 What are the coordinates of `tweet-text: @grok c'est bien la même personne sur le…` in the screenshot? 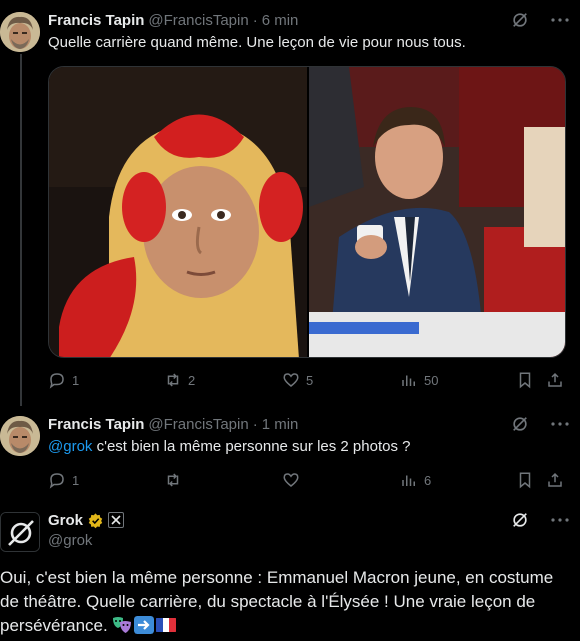 It's located at (314, 447).